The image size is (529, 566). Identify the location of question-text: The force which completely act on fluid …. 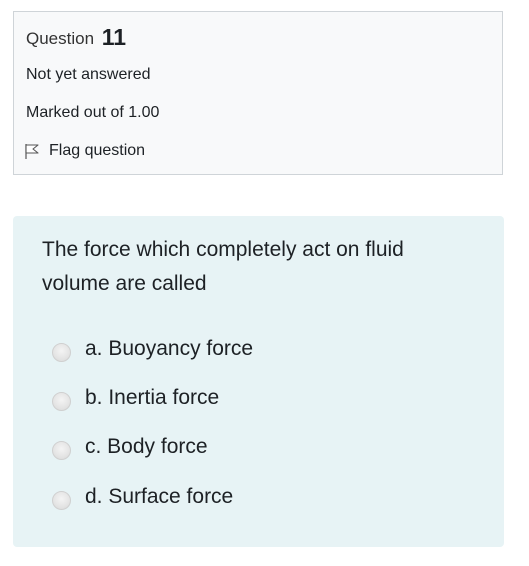
(223, 266).